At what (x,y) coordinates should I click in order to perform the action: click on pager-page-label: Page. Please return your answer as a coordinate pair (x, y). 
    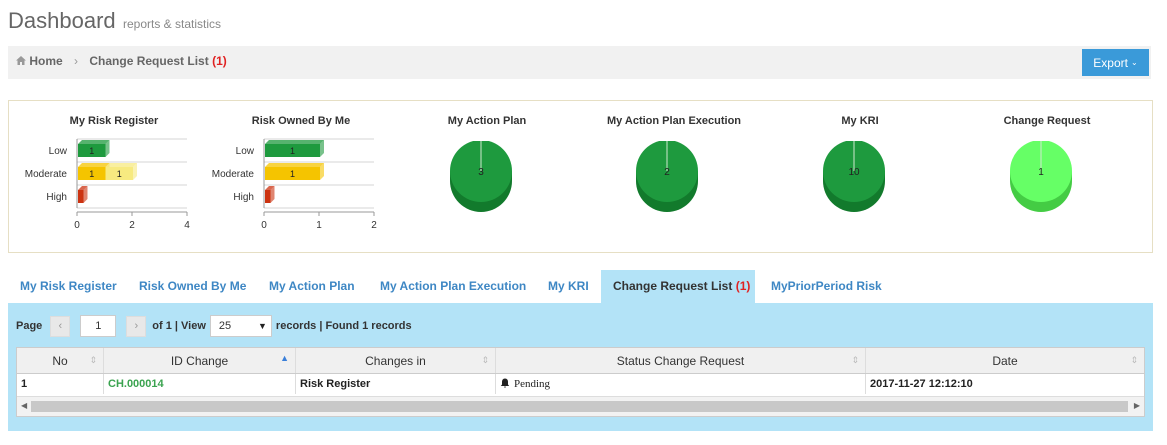
    Looking at the image, I should click on (29, 326).